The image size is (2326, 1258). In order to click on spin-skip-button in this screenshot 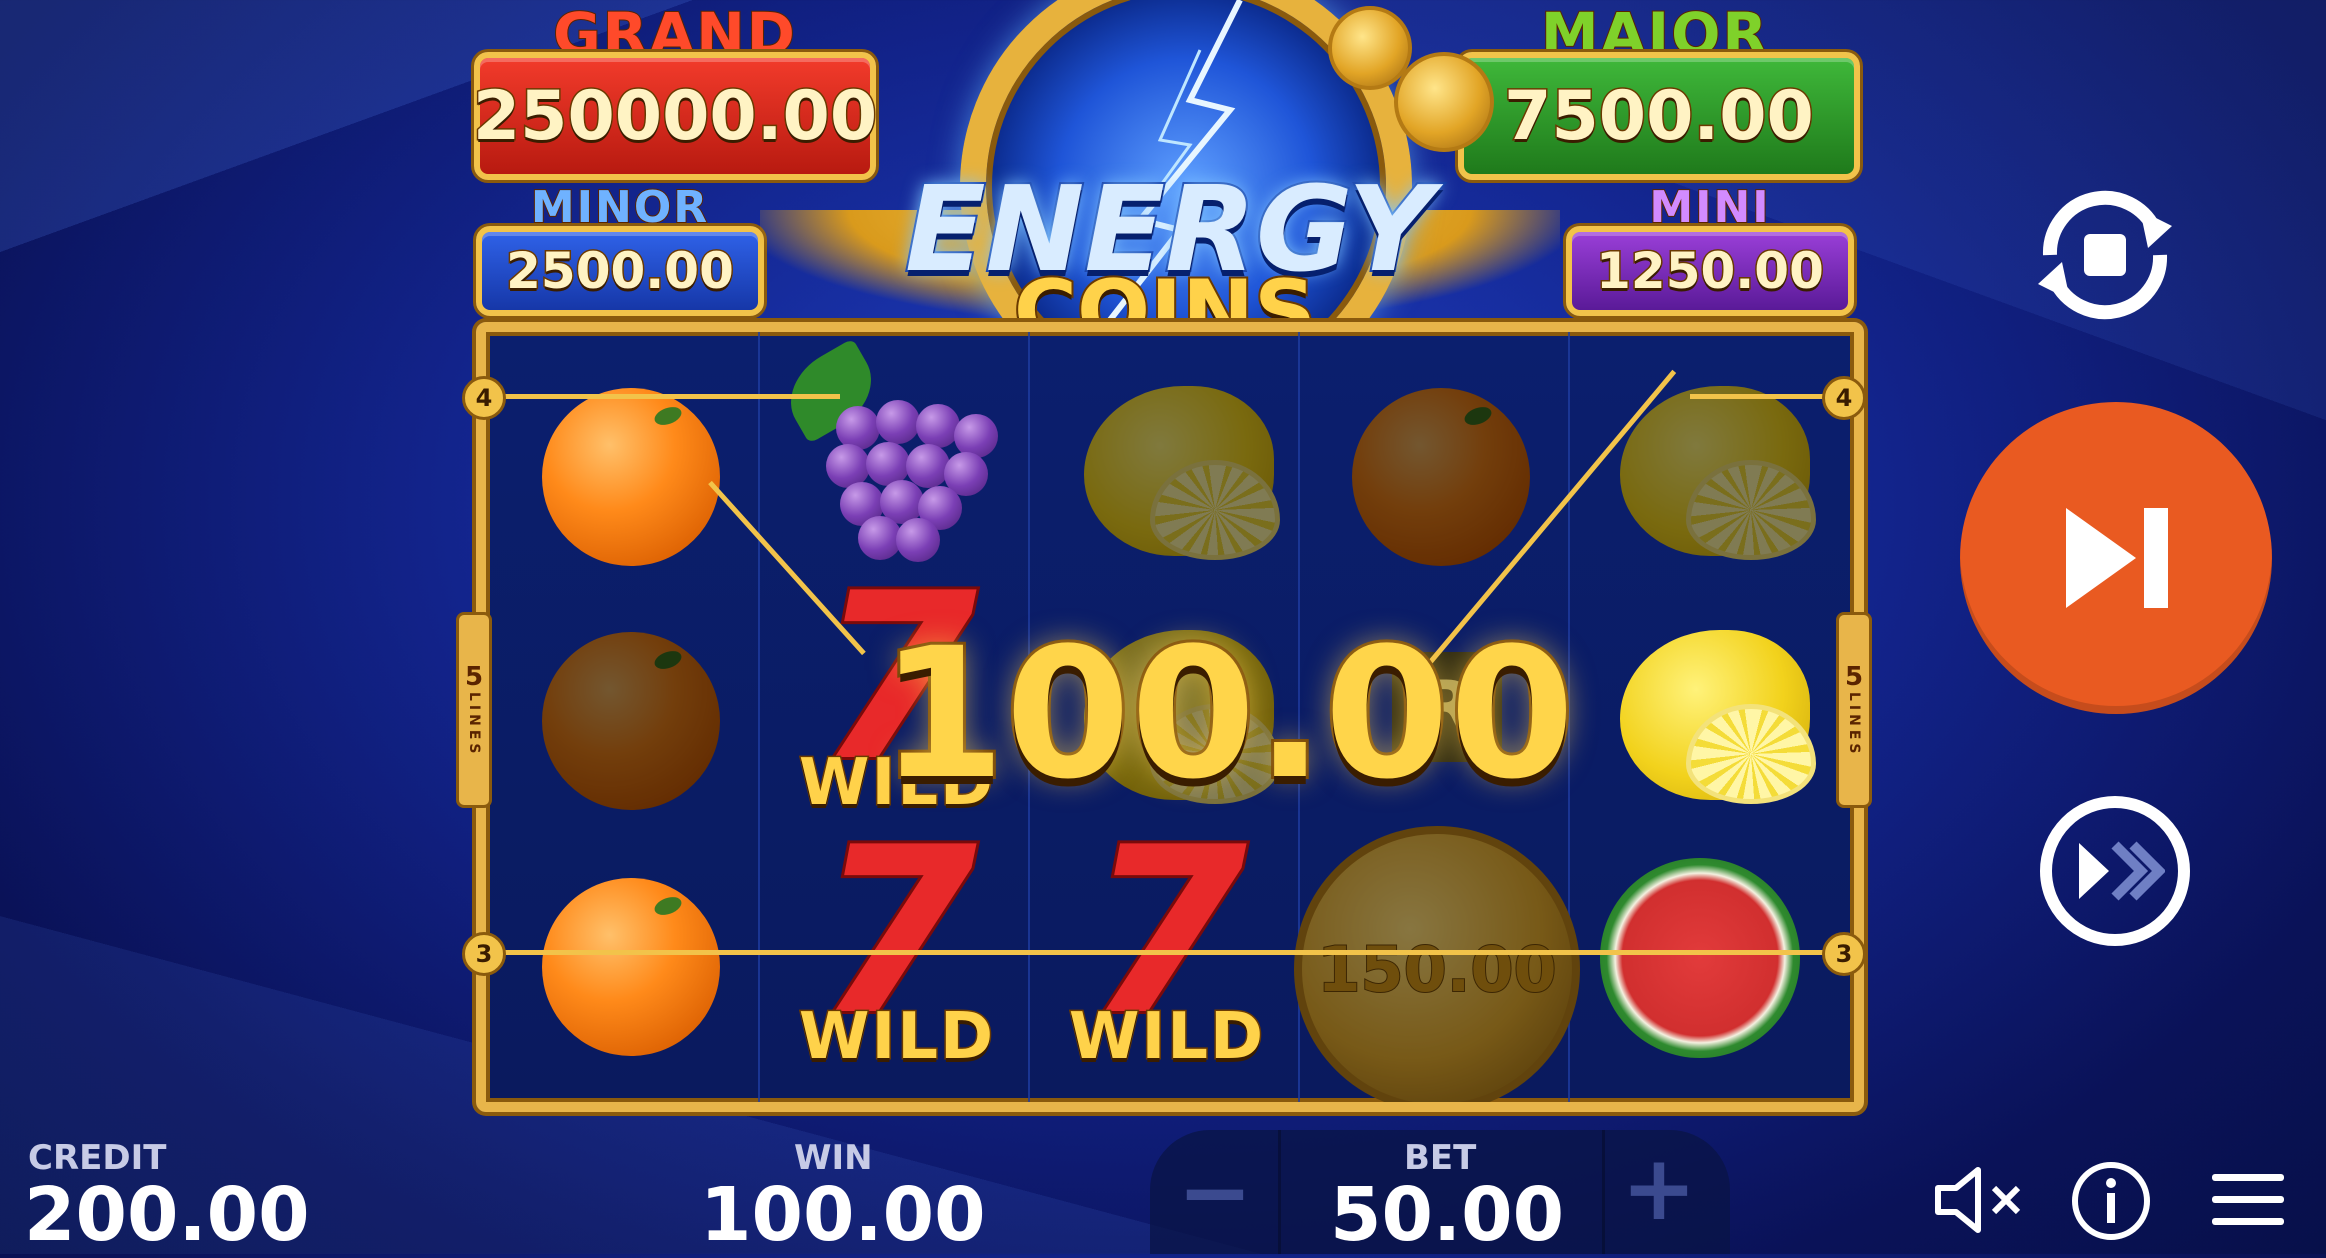, I will do `click(2116, 558)`.